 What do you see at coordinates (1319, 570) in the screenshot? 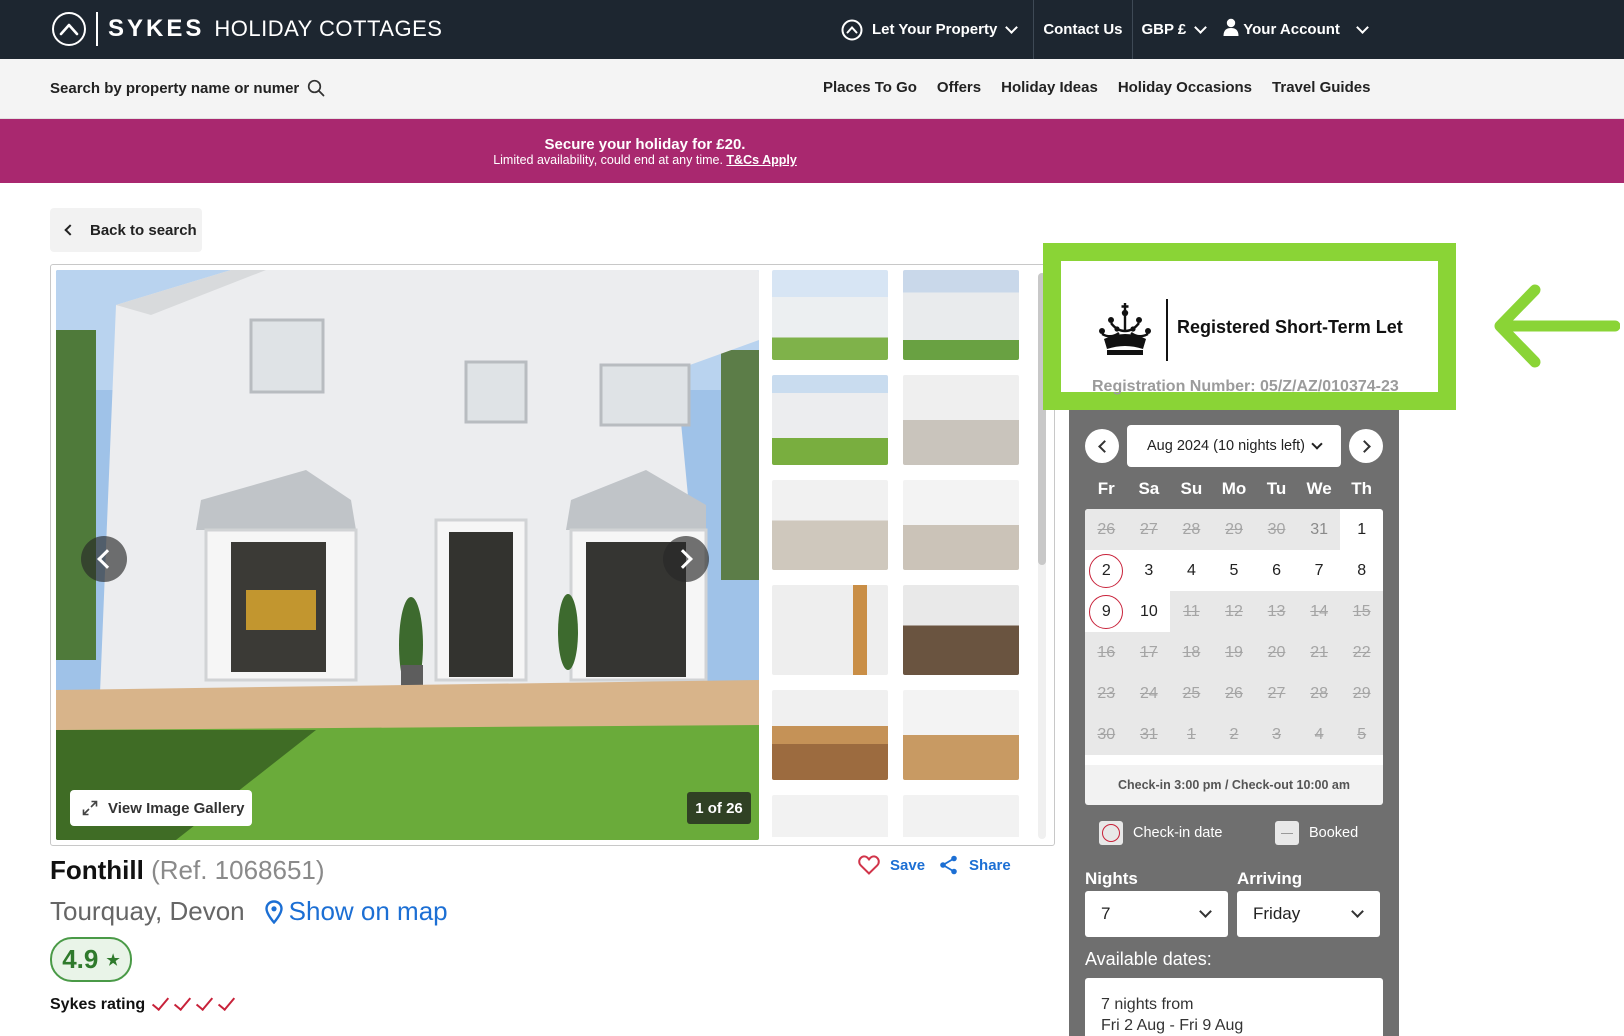
I see `calendar-day: 7` at bounding box center [1319, 570].